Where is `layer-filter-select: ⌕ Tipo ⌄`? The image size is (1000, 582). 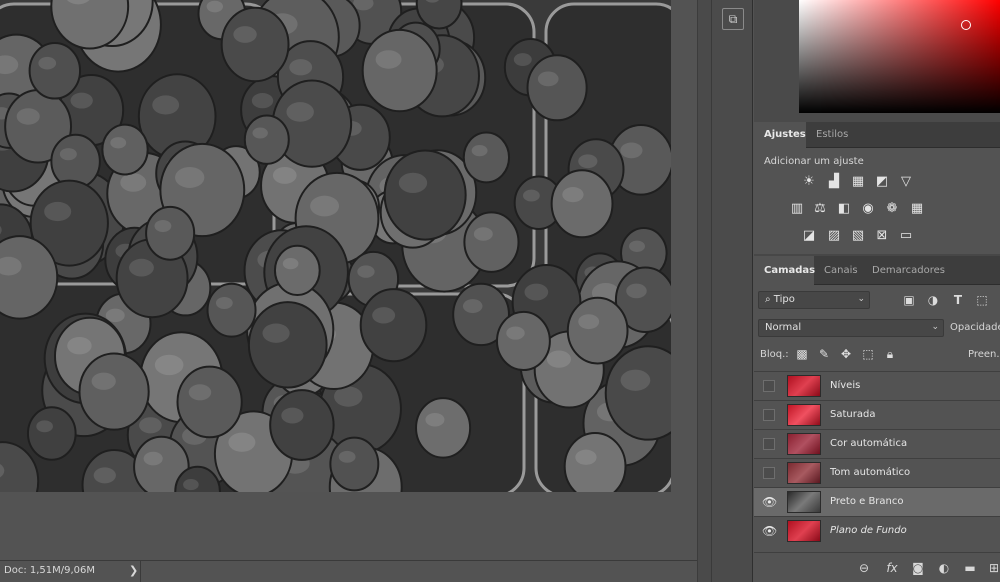 layer-filter-select: ⌕ Tipo ⌄ is located at coordinates (814, 300).